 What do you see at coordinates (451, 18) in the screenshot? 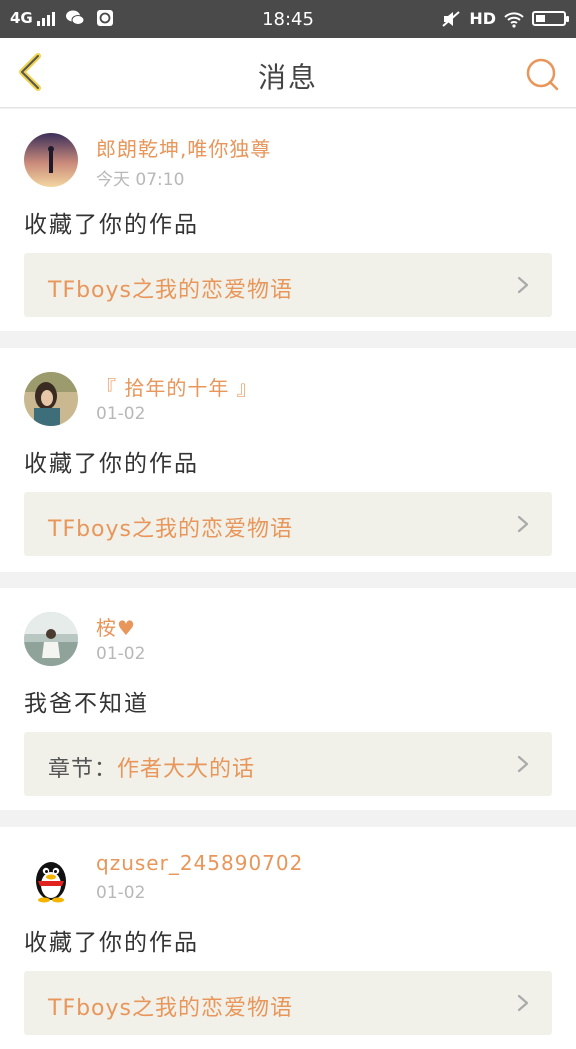
I see `mute-icon` at bounding box center [451, 18].